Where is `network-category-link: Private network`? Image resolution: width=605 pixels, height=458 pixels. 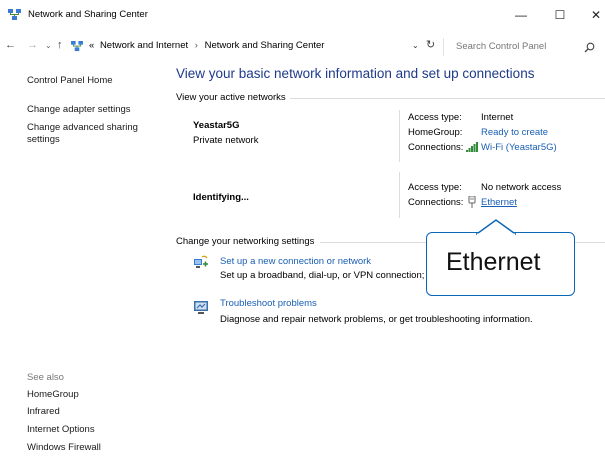
network-category-link: Private network is located at coordinates (225, 140).